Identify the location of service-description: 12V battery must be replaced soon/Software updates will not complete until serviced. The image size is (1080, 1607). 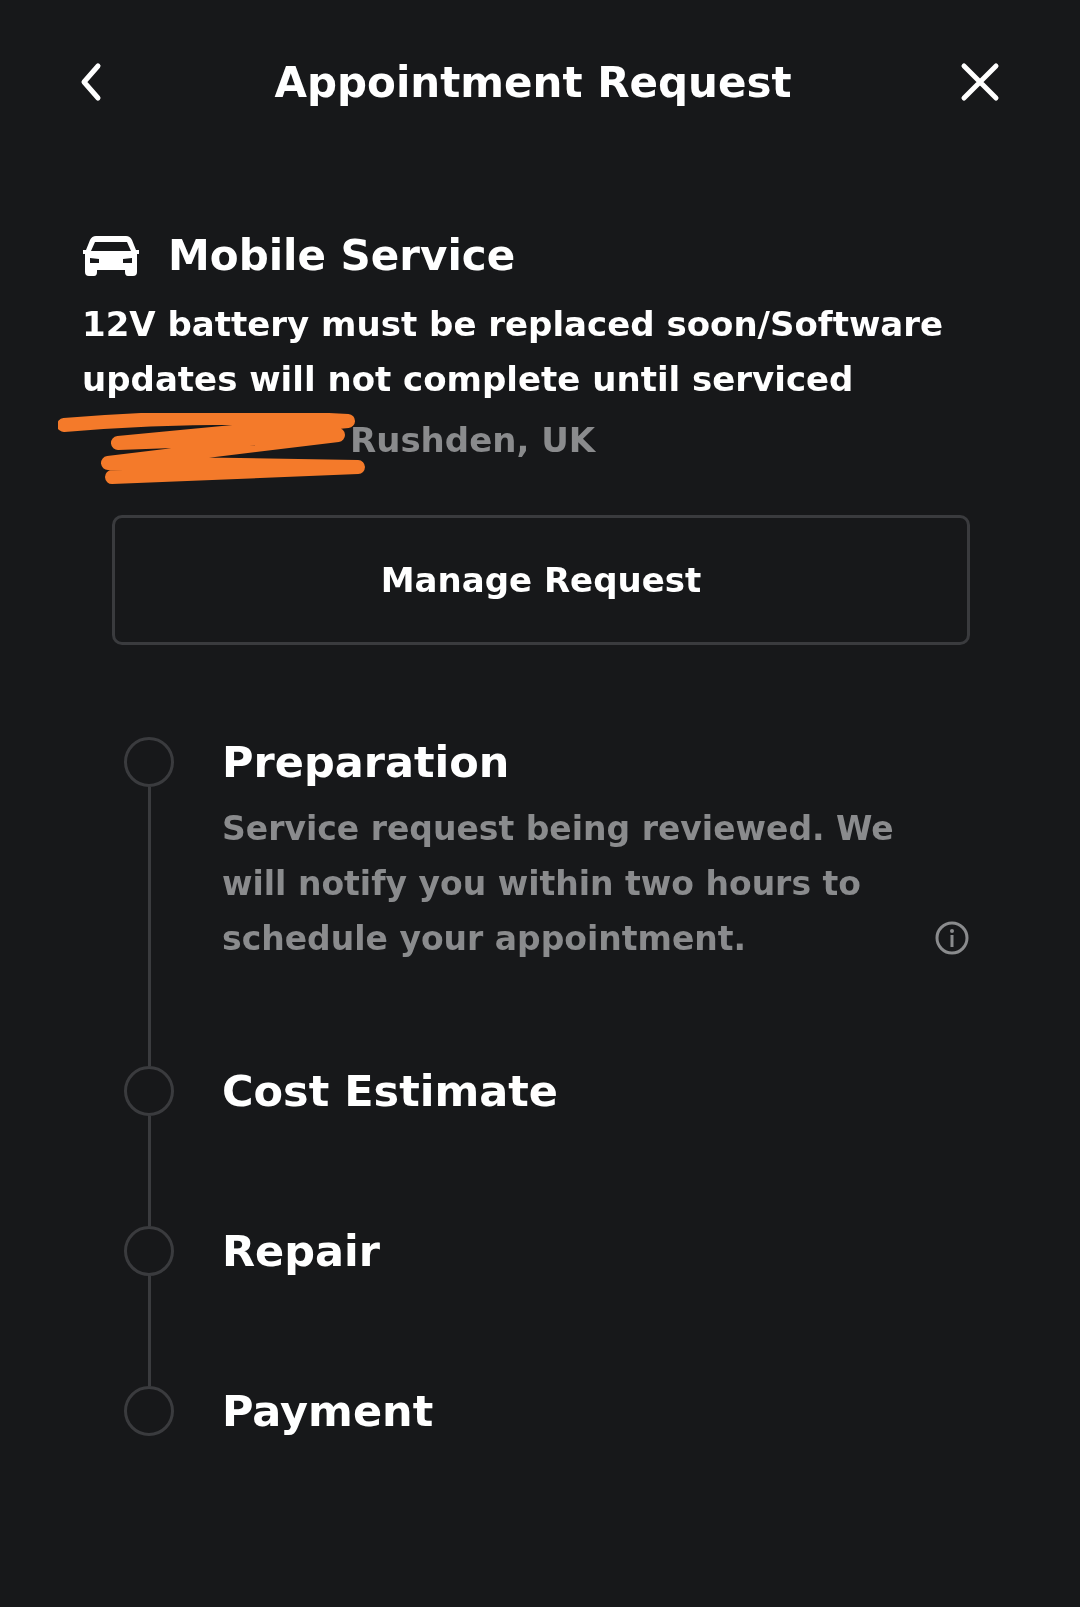
(513, 352).